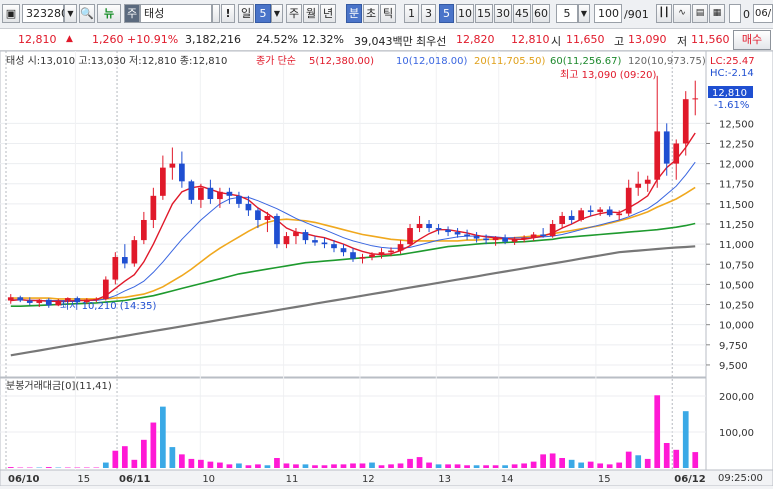 The width and height of the screenshot is (773, 489). I want to click on y-tick-label: 11,500, so click(736, 205).